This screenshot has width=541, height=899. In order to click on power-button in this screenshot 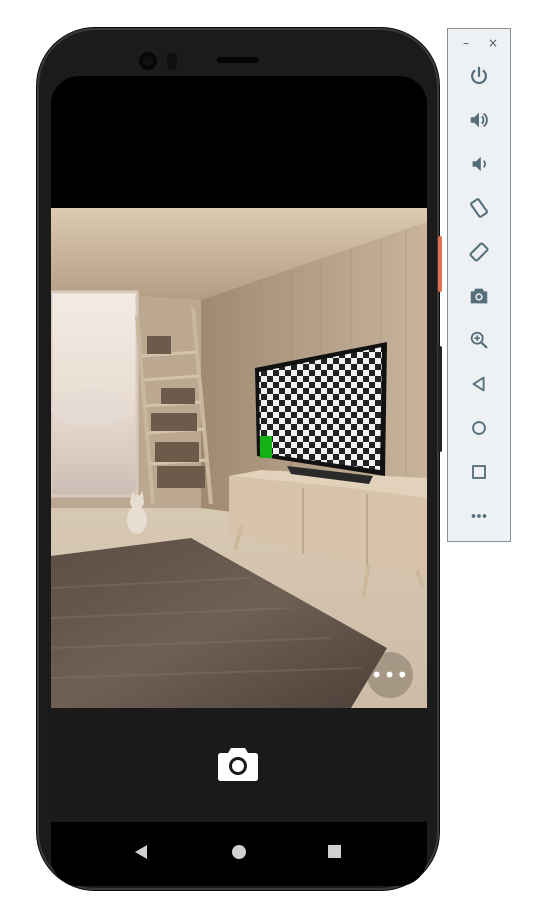, I will do `click(479, 76)`.